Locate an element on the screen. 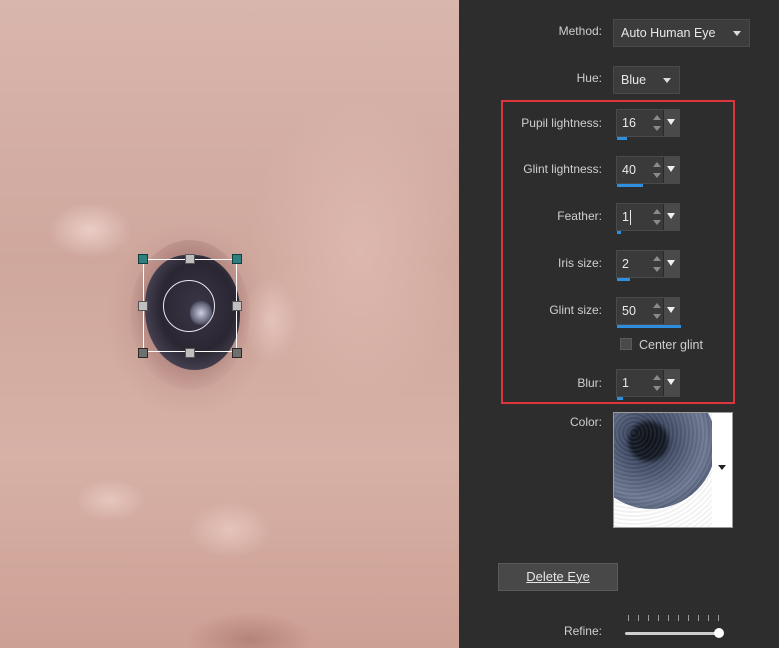  center-glint-label: Center glint is located at coordinates (671, 345).